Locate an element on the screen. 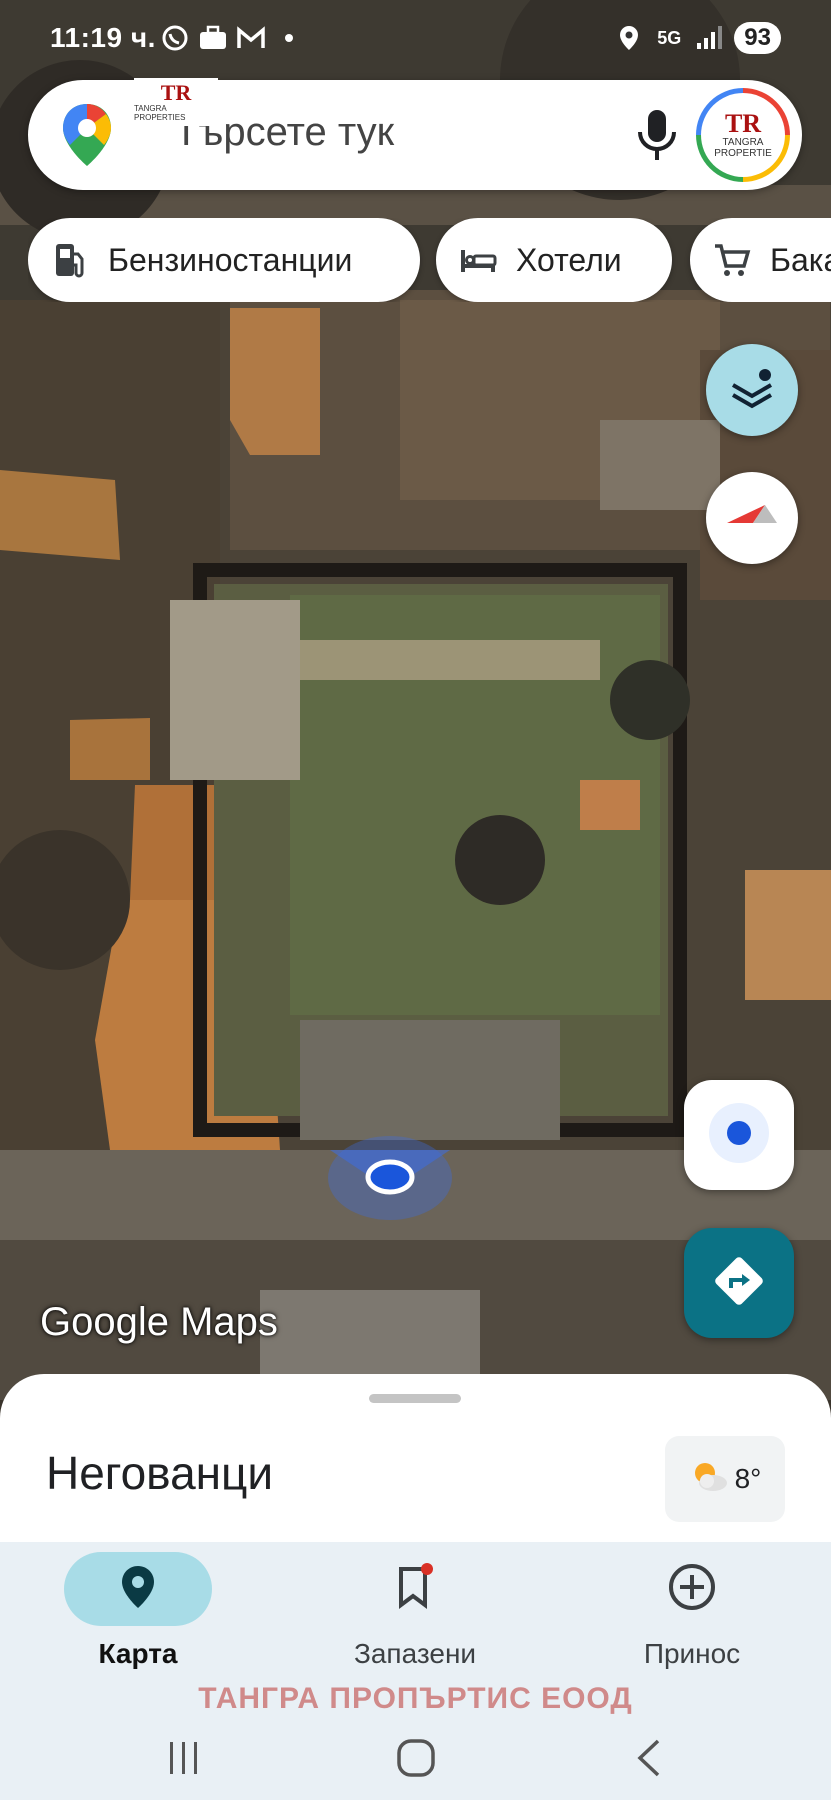  system-navigation-bar is located at coordinates (415, 1760).